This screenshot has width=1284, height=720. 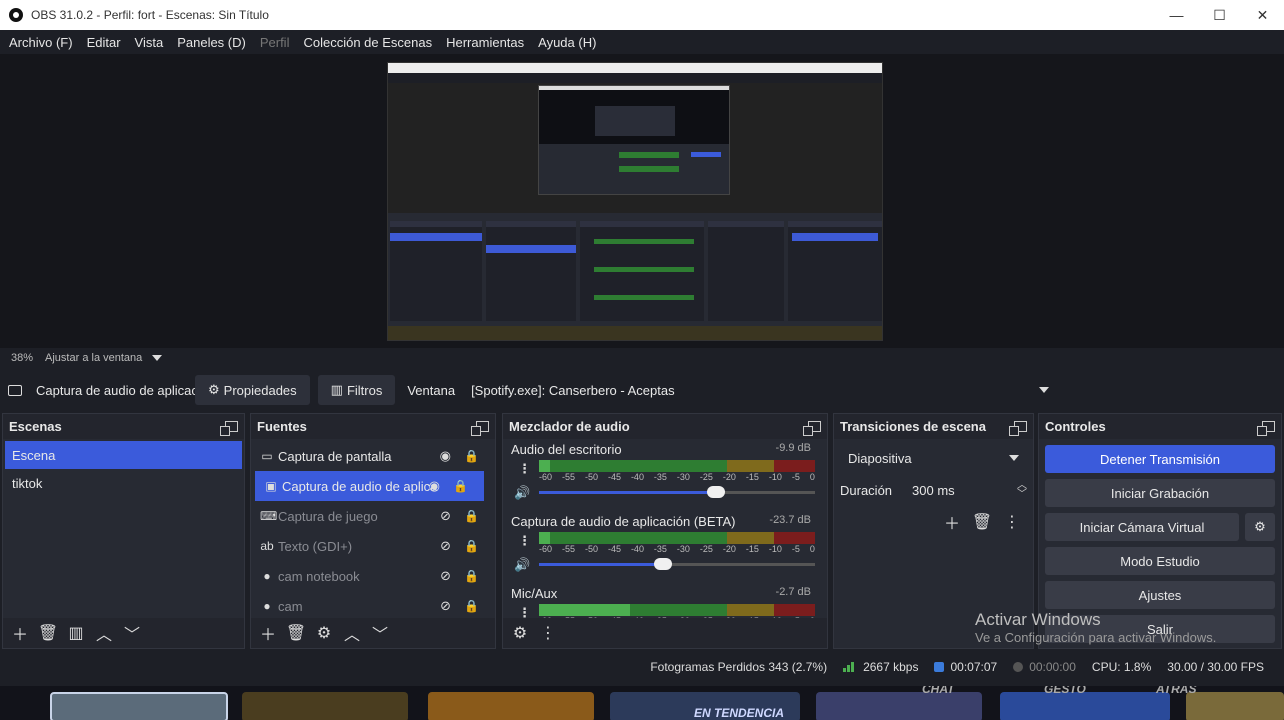 I want to click on menu-editar: Editar, so click(x=104, y=42).